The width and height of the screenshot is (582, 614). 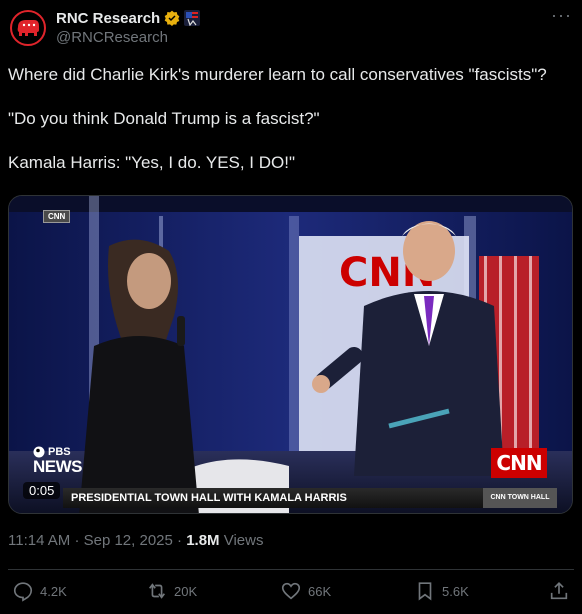 What do you see at coordinates (192, 18) in the screenshot?
I see `affiliation-badge-icon` at bounding box center [192, 18].